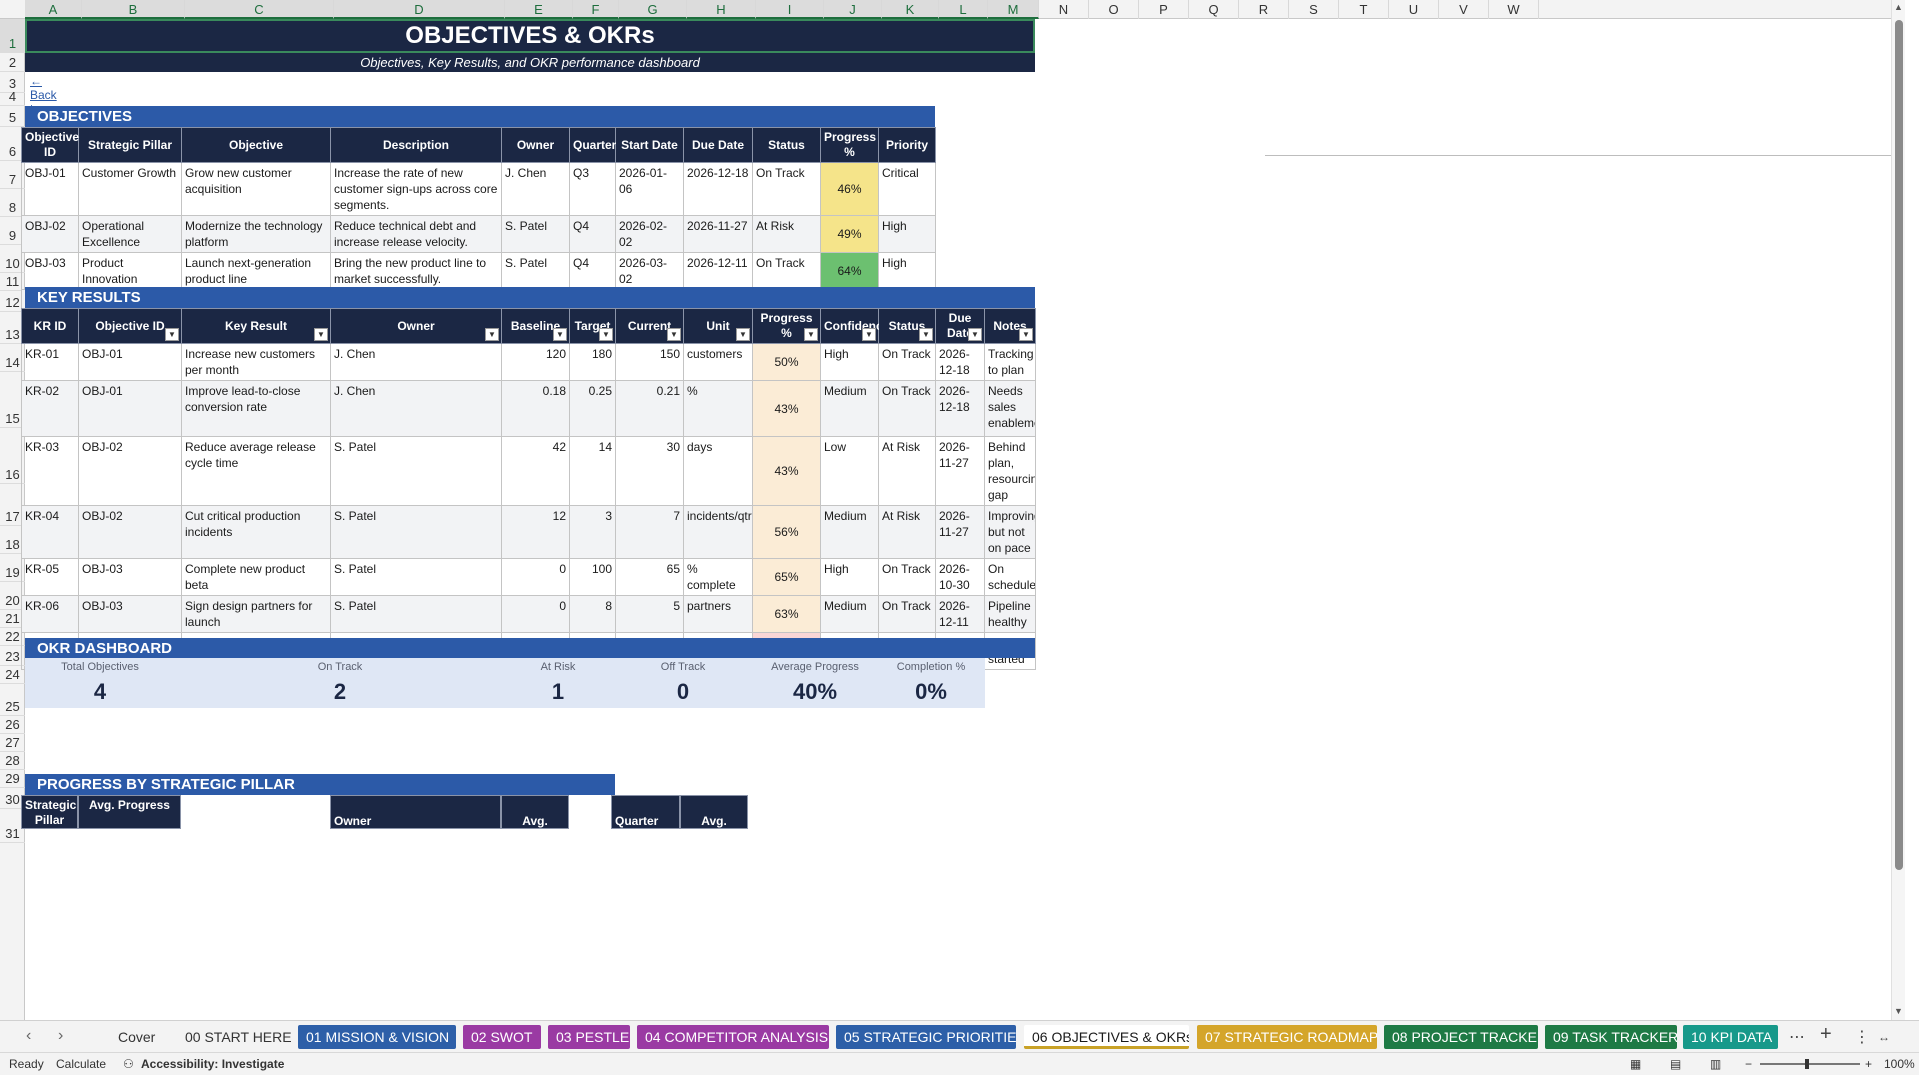 The image size is (1919, 1075). I want to click on key-results-cell-target: 0.25, so click(592, 408).